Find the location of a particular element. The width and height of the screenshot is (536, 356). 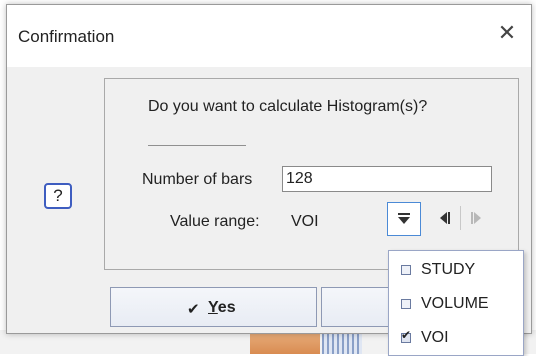

check-icon: ✔ is located at coordinates (193, 309).